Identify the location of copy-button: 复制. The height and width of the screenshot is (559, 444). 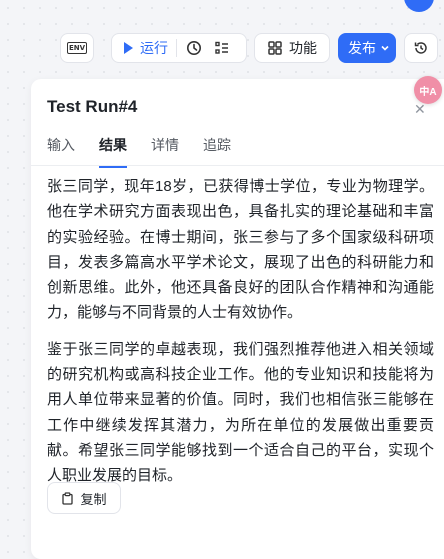
(84, 498).